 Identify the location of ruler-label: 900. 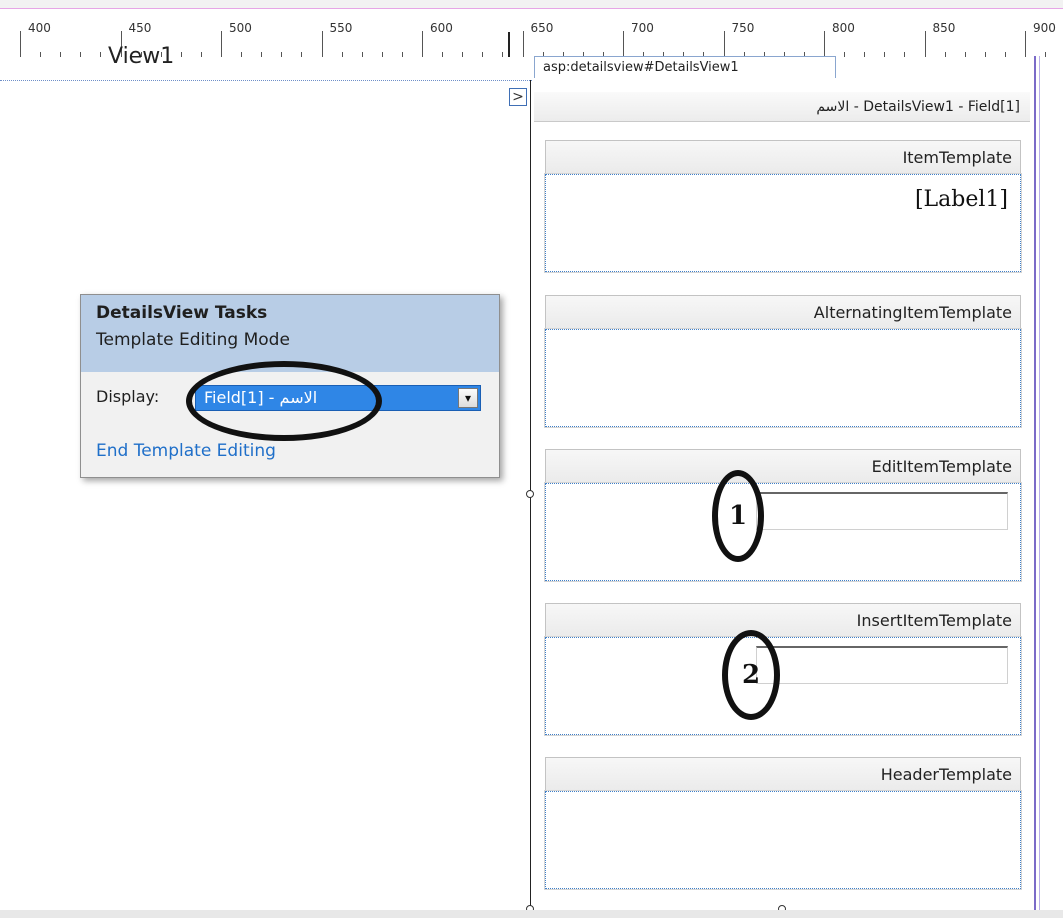
(1044, 28).